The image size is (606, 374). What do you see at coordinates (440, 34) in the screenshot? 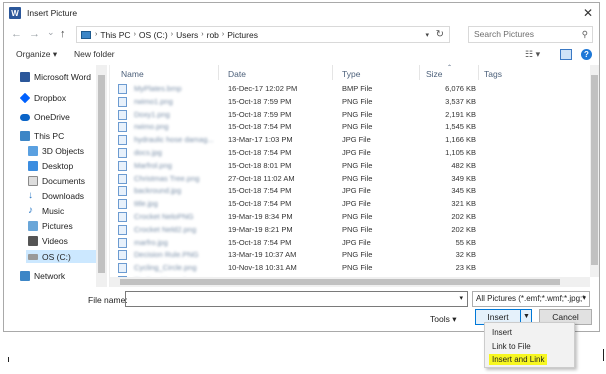
I see `refresh-icon: ↻` at bounding box center [440, 34].